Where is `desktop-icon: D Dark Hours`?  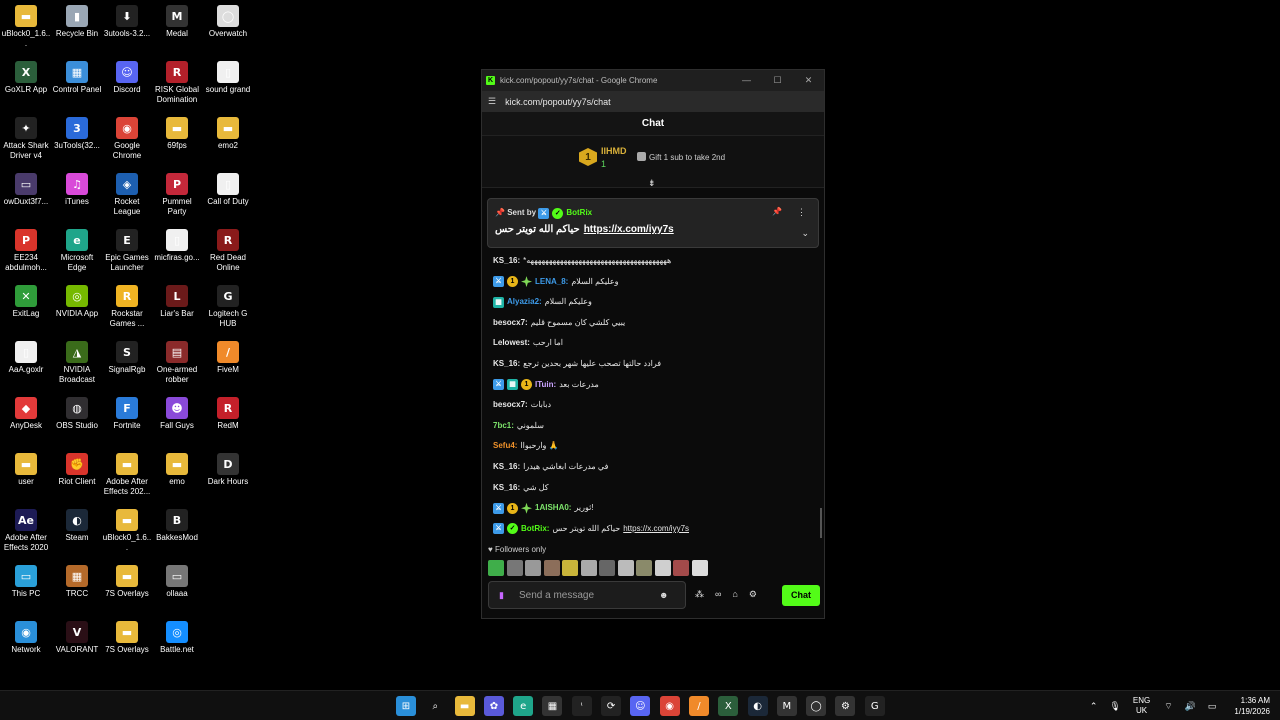
desktop-icon: D Dark Hours is located at coordinates (228, 478).